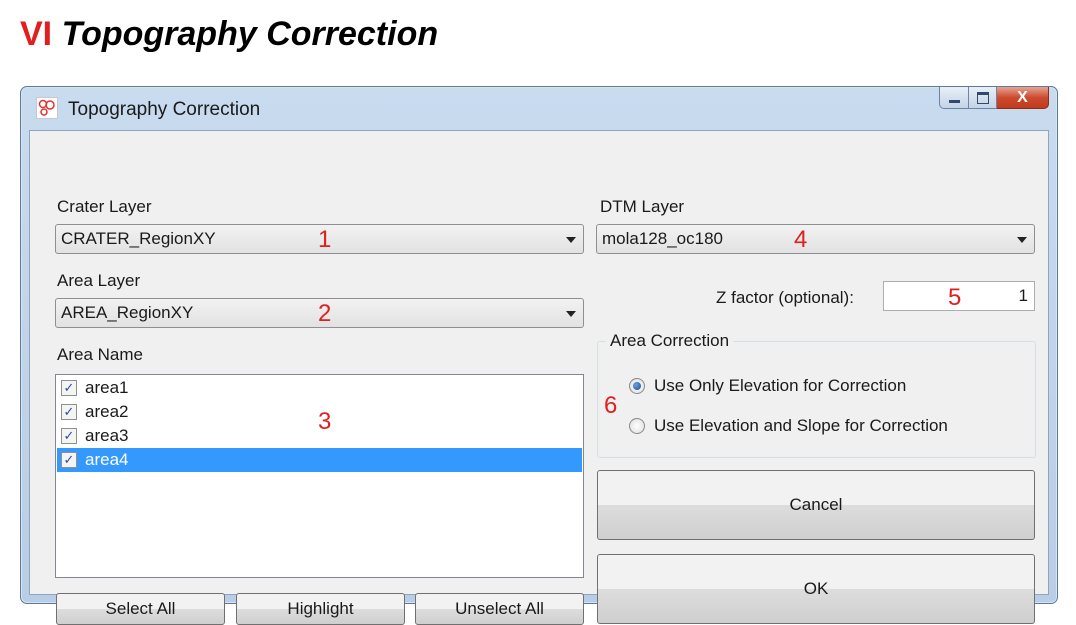  What do you see at coordinates (816, 589) in the screenshot?
I see `ok-button: OK` at bounding box center [816, 589].